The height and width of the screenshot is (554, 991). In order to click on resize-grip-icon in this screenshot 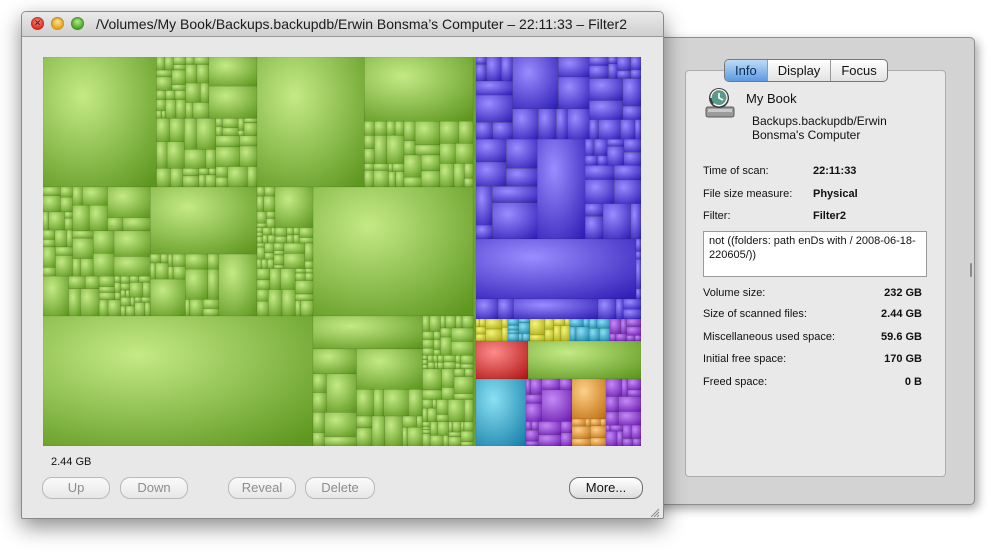, I will do `click(655, 511)`.